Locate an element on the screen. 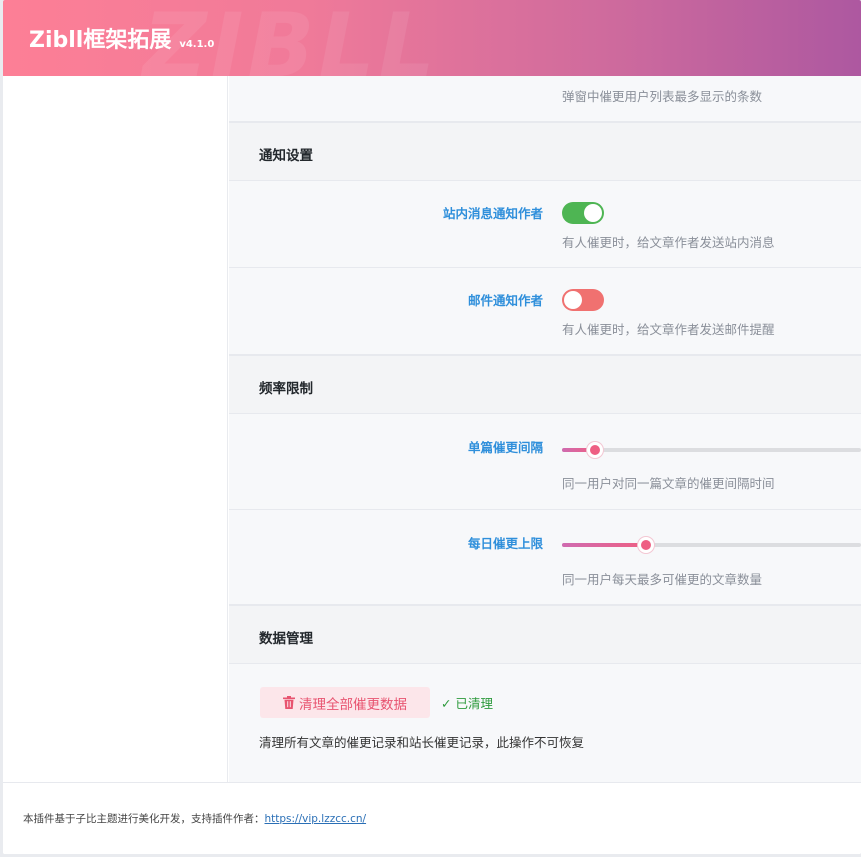 The image size is (861, 857). author-link: https://vip.lzzcc.cn/ is located at coordinates (316, 819).